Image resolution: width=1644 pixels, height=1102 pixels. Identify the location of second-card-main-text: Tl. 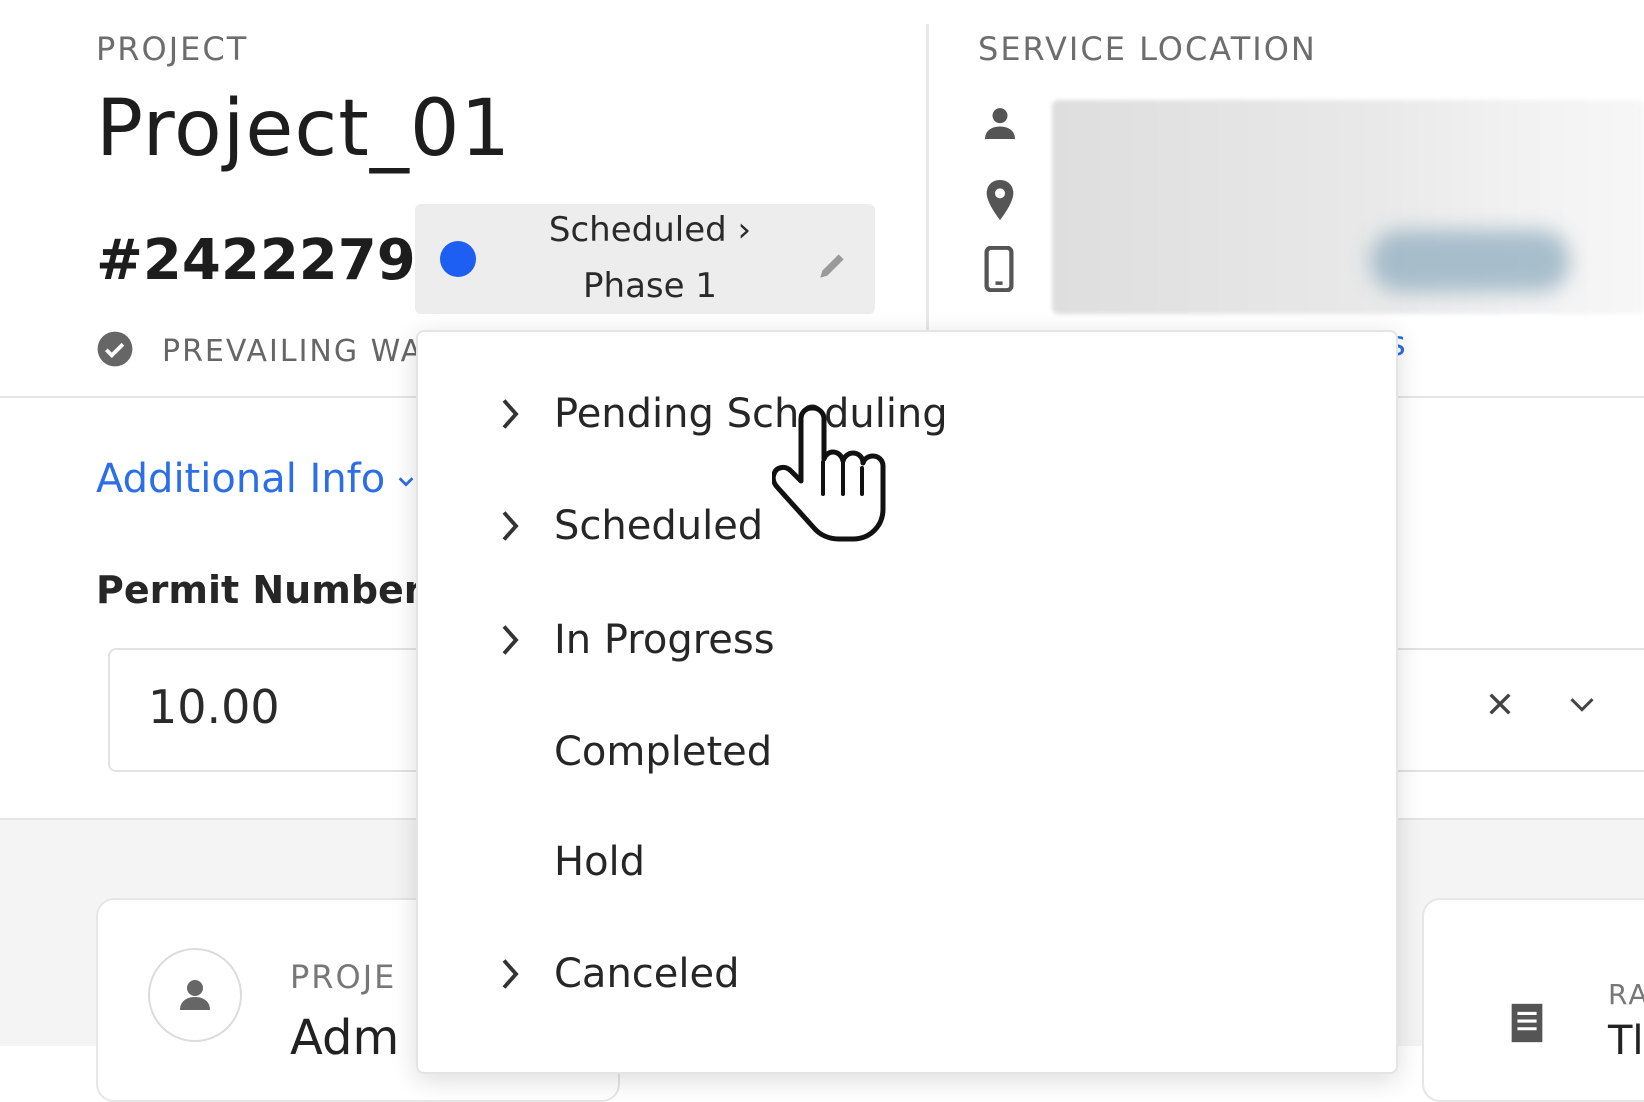
(1626, 1041).